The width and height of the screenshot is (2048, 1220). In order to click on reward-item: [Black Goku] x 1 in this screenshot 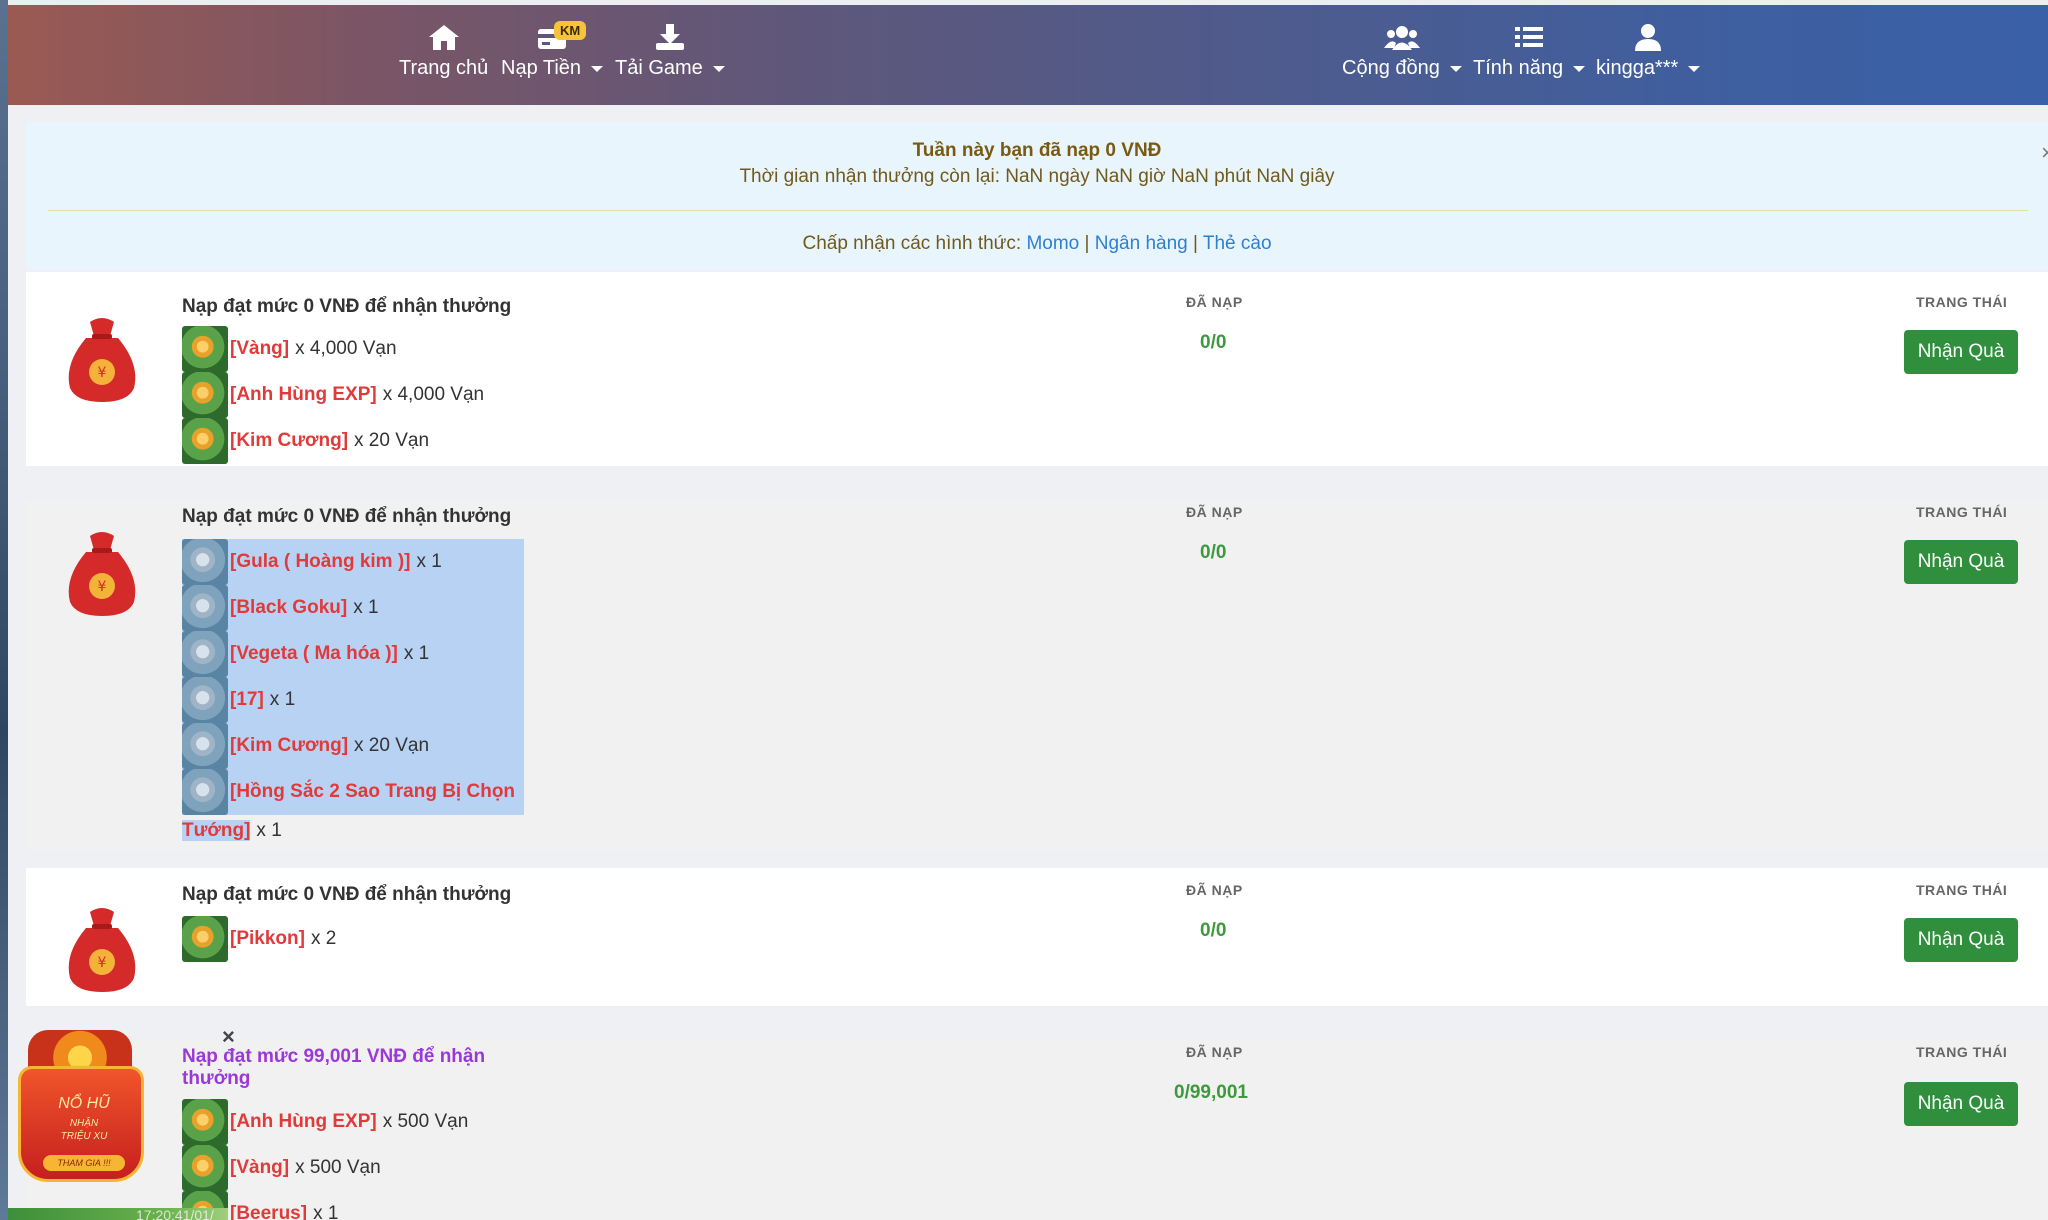, I will do `click(353, 608)`.